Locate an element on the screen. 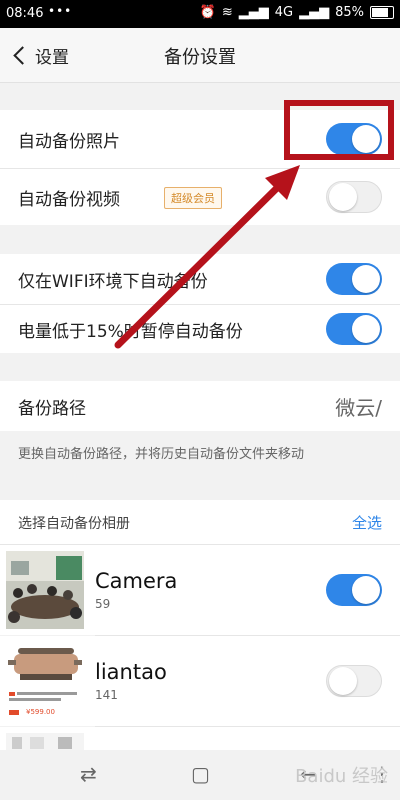 The image size is (400, 800). super-member-badge: 超级会员 is located at coordinates (193, 198).